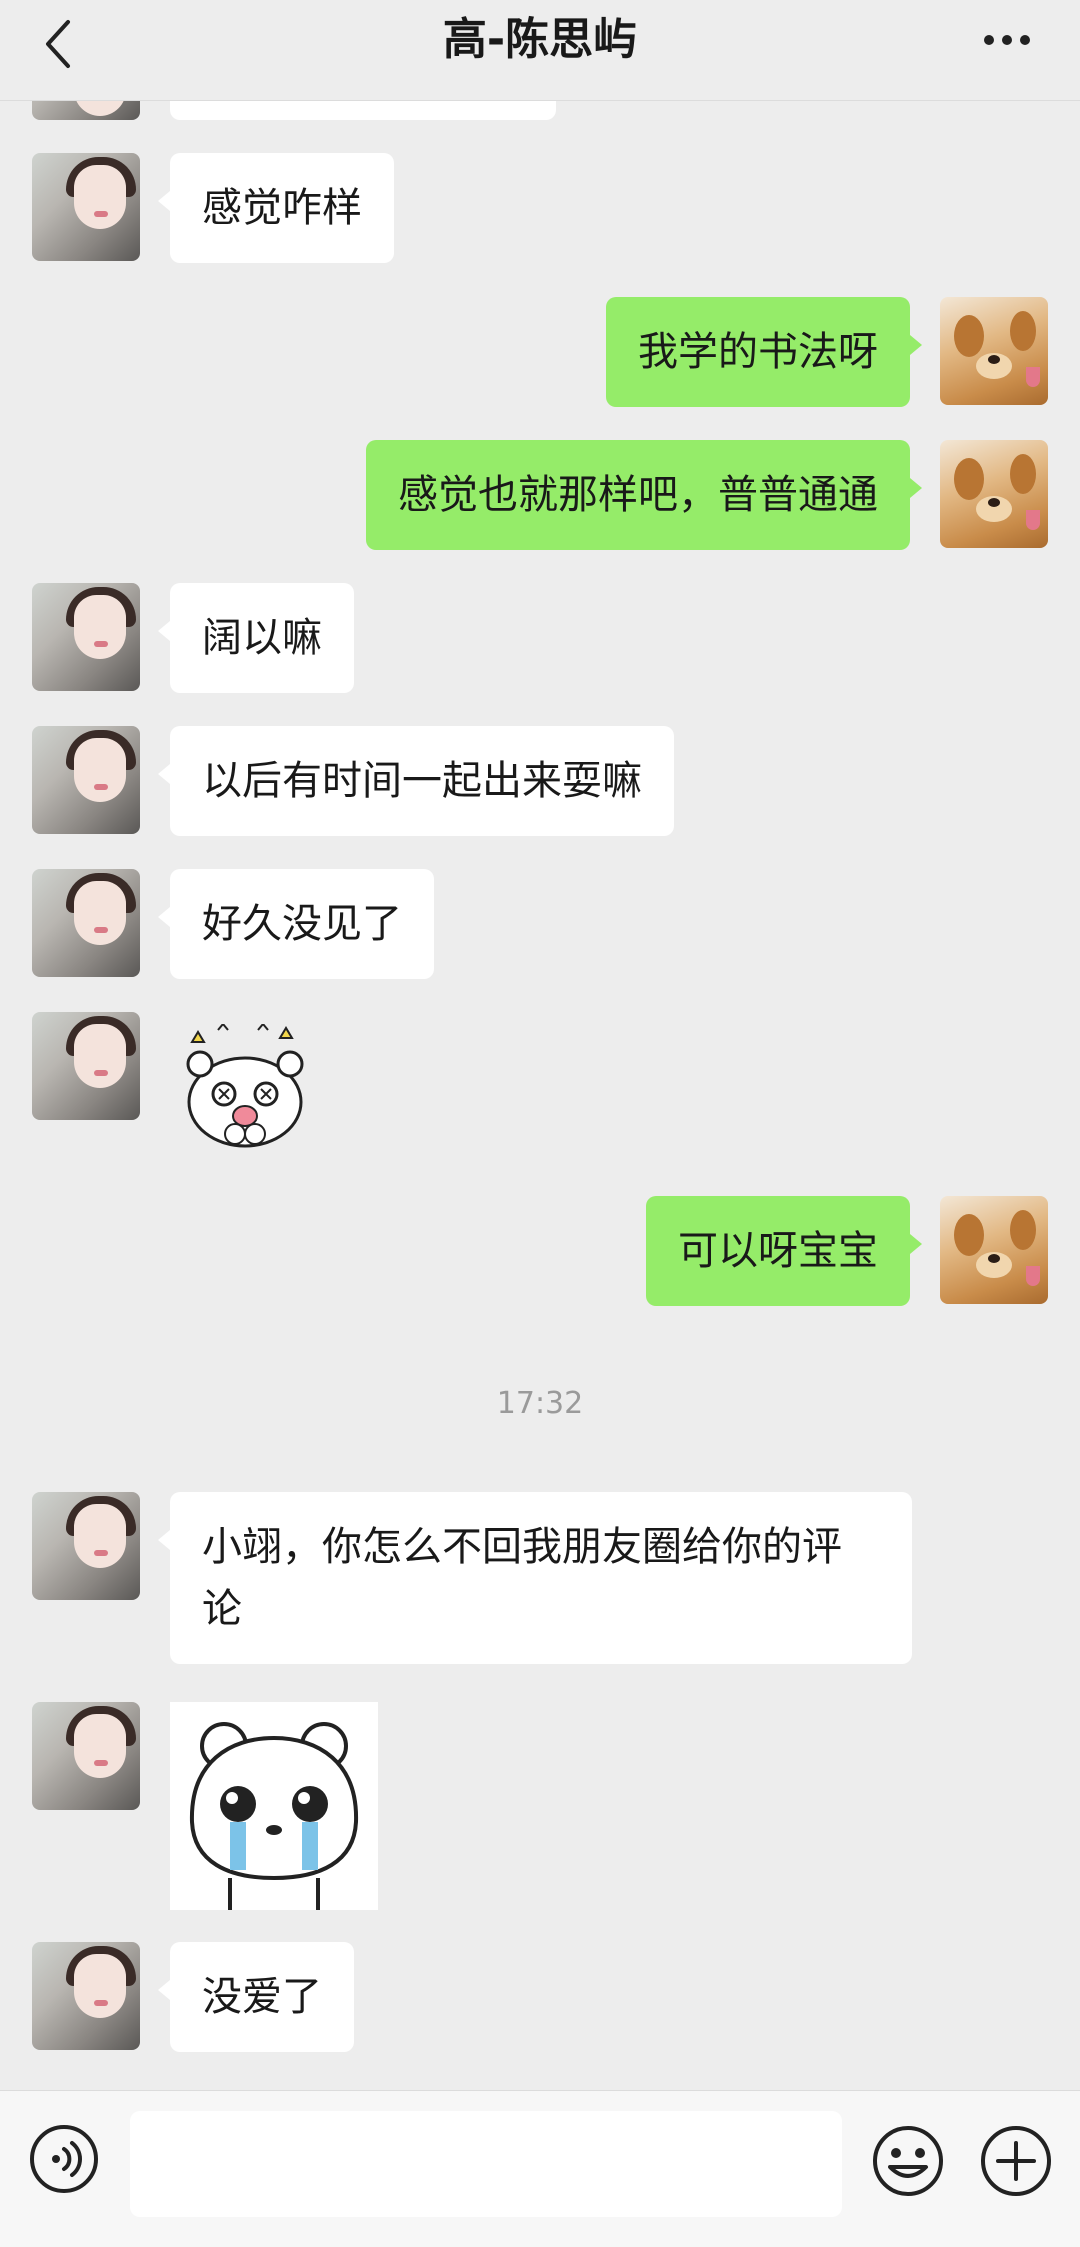 This screenshot has height=2247, width=1080. I want to click on excited-bear-sticker, so click(245, 1089).